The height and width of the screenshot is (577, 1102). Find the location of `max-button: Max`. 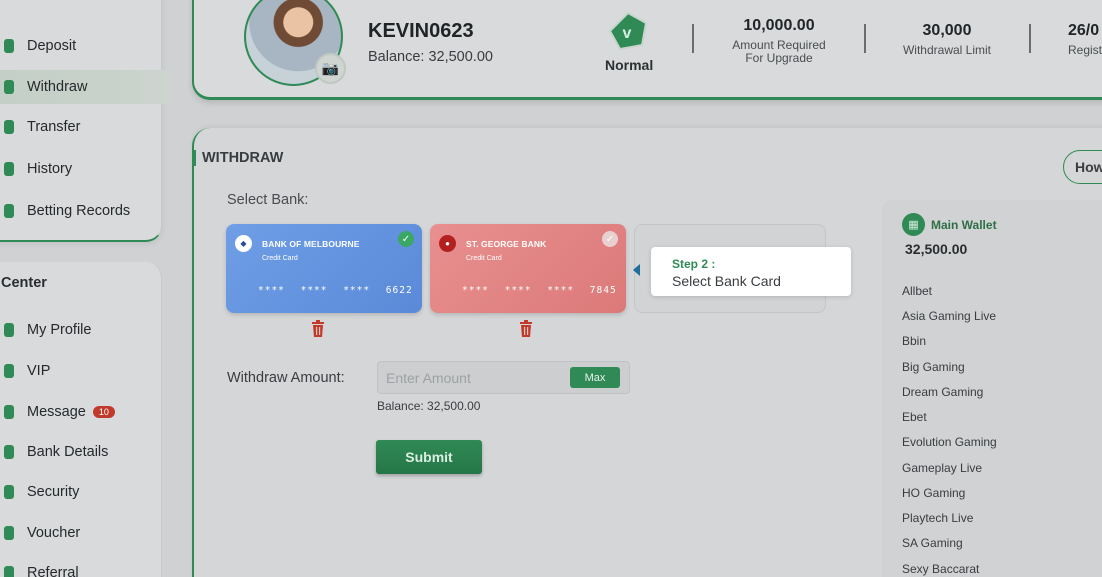

max-button: Max is located at coordinates (595, 377).